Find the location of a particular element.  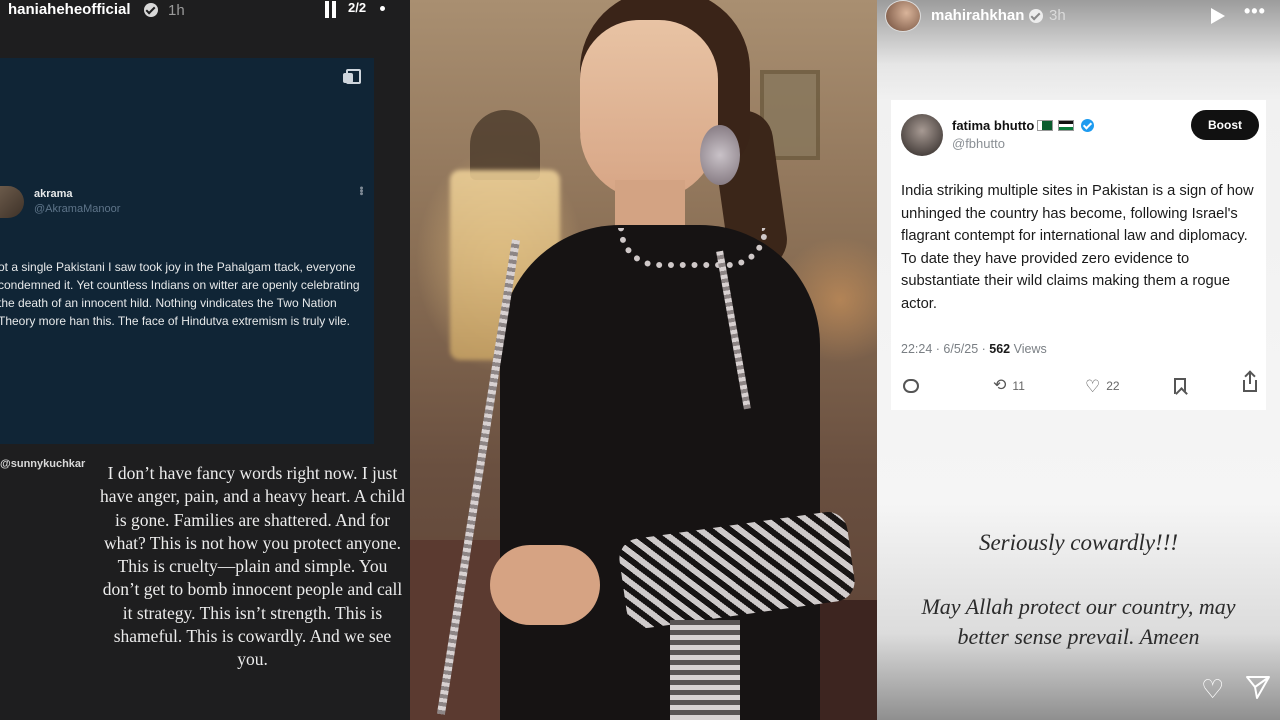

share-button is located at coordinates (1250, 384).